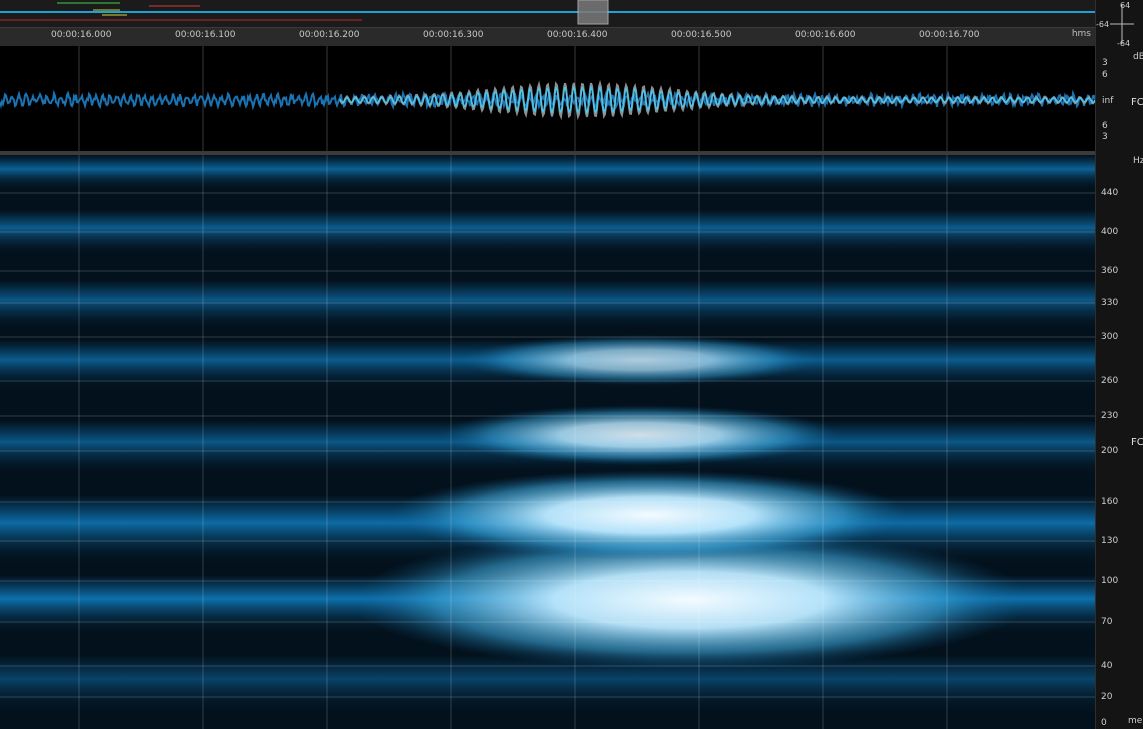  I want to click on freq-scale-label: 20, so click(1106, 697).